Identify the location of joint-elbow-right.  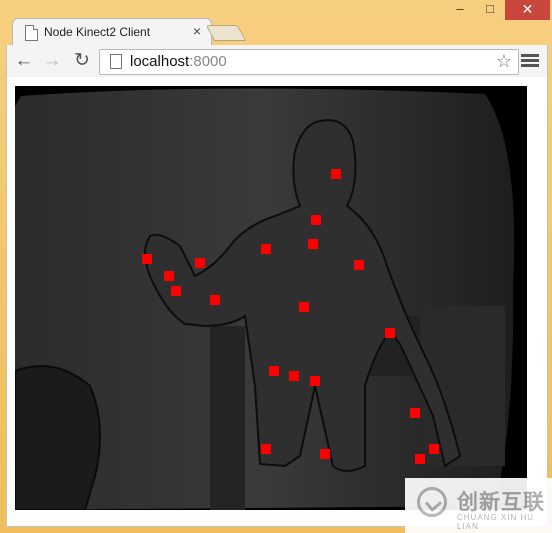
(215, 300).